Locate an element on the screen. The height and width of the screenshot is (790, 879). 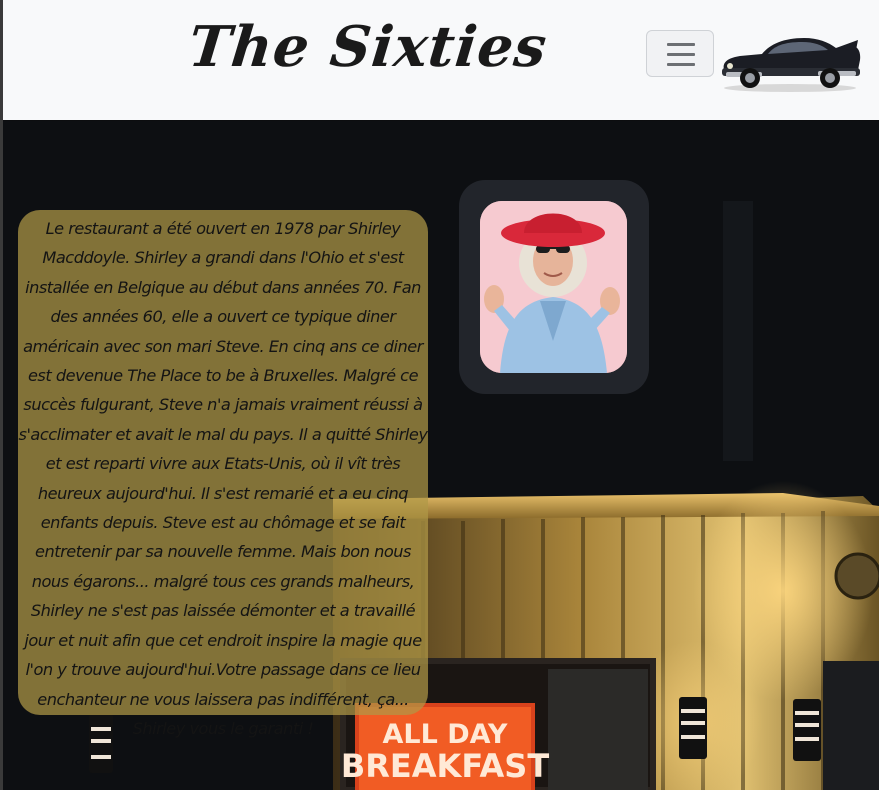
navbar-toggler-button is located at coordinates (680, 53).